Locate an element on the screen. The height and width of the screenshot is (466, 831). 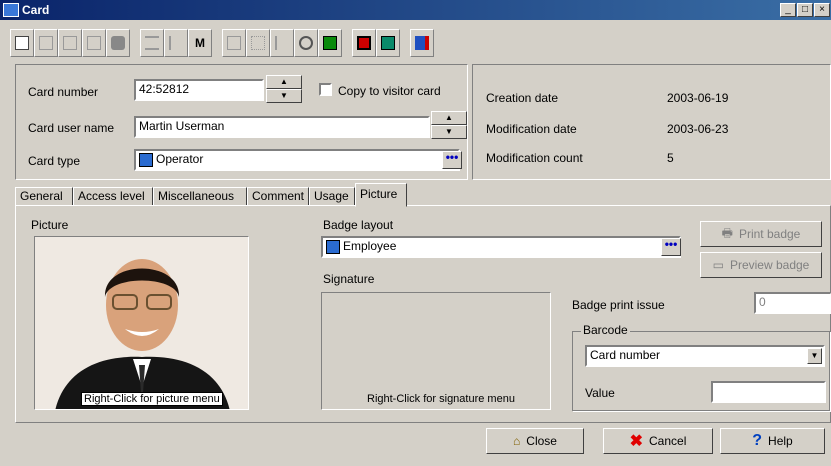
toolbar: M is located at coordinates (247, 45).